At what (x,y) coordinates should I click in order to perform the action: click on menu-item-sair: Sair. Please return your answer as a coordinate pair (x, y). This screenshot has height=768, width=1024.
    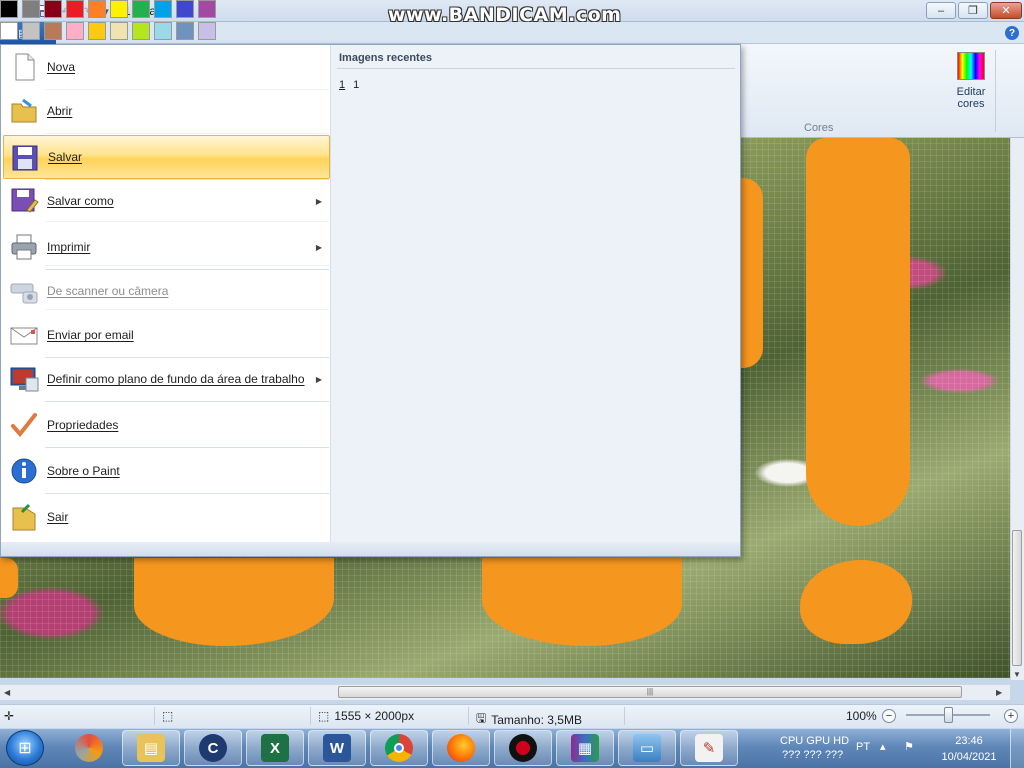
    Looking at the image, I should click on (166, 517).